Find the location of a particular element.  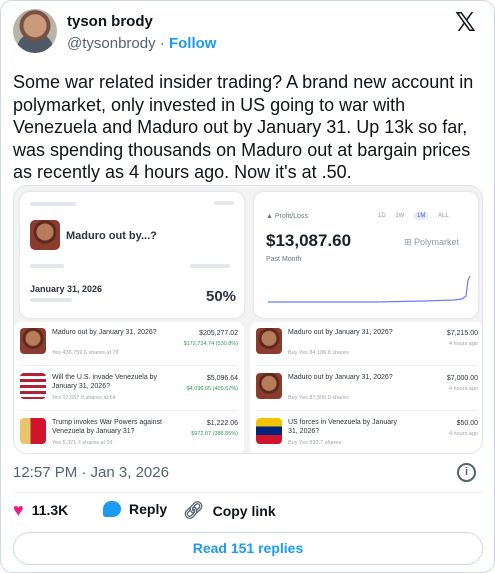

heart-icon: ♥ is located at coordinates (18, 510).